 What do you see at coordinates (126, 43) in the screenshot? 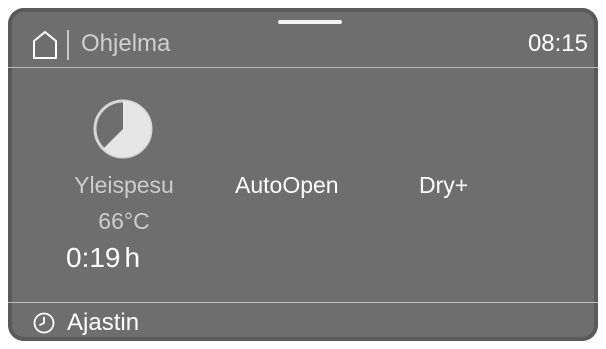
I see `page-title: Ohjelma` at bounding box center [126, 43].